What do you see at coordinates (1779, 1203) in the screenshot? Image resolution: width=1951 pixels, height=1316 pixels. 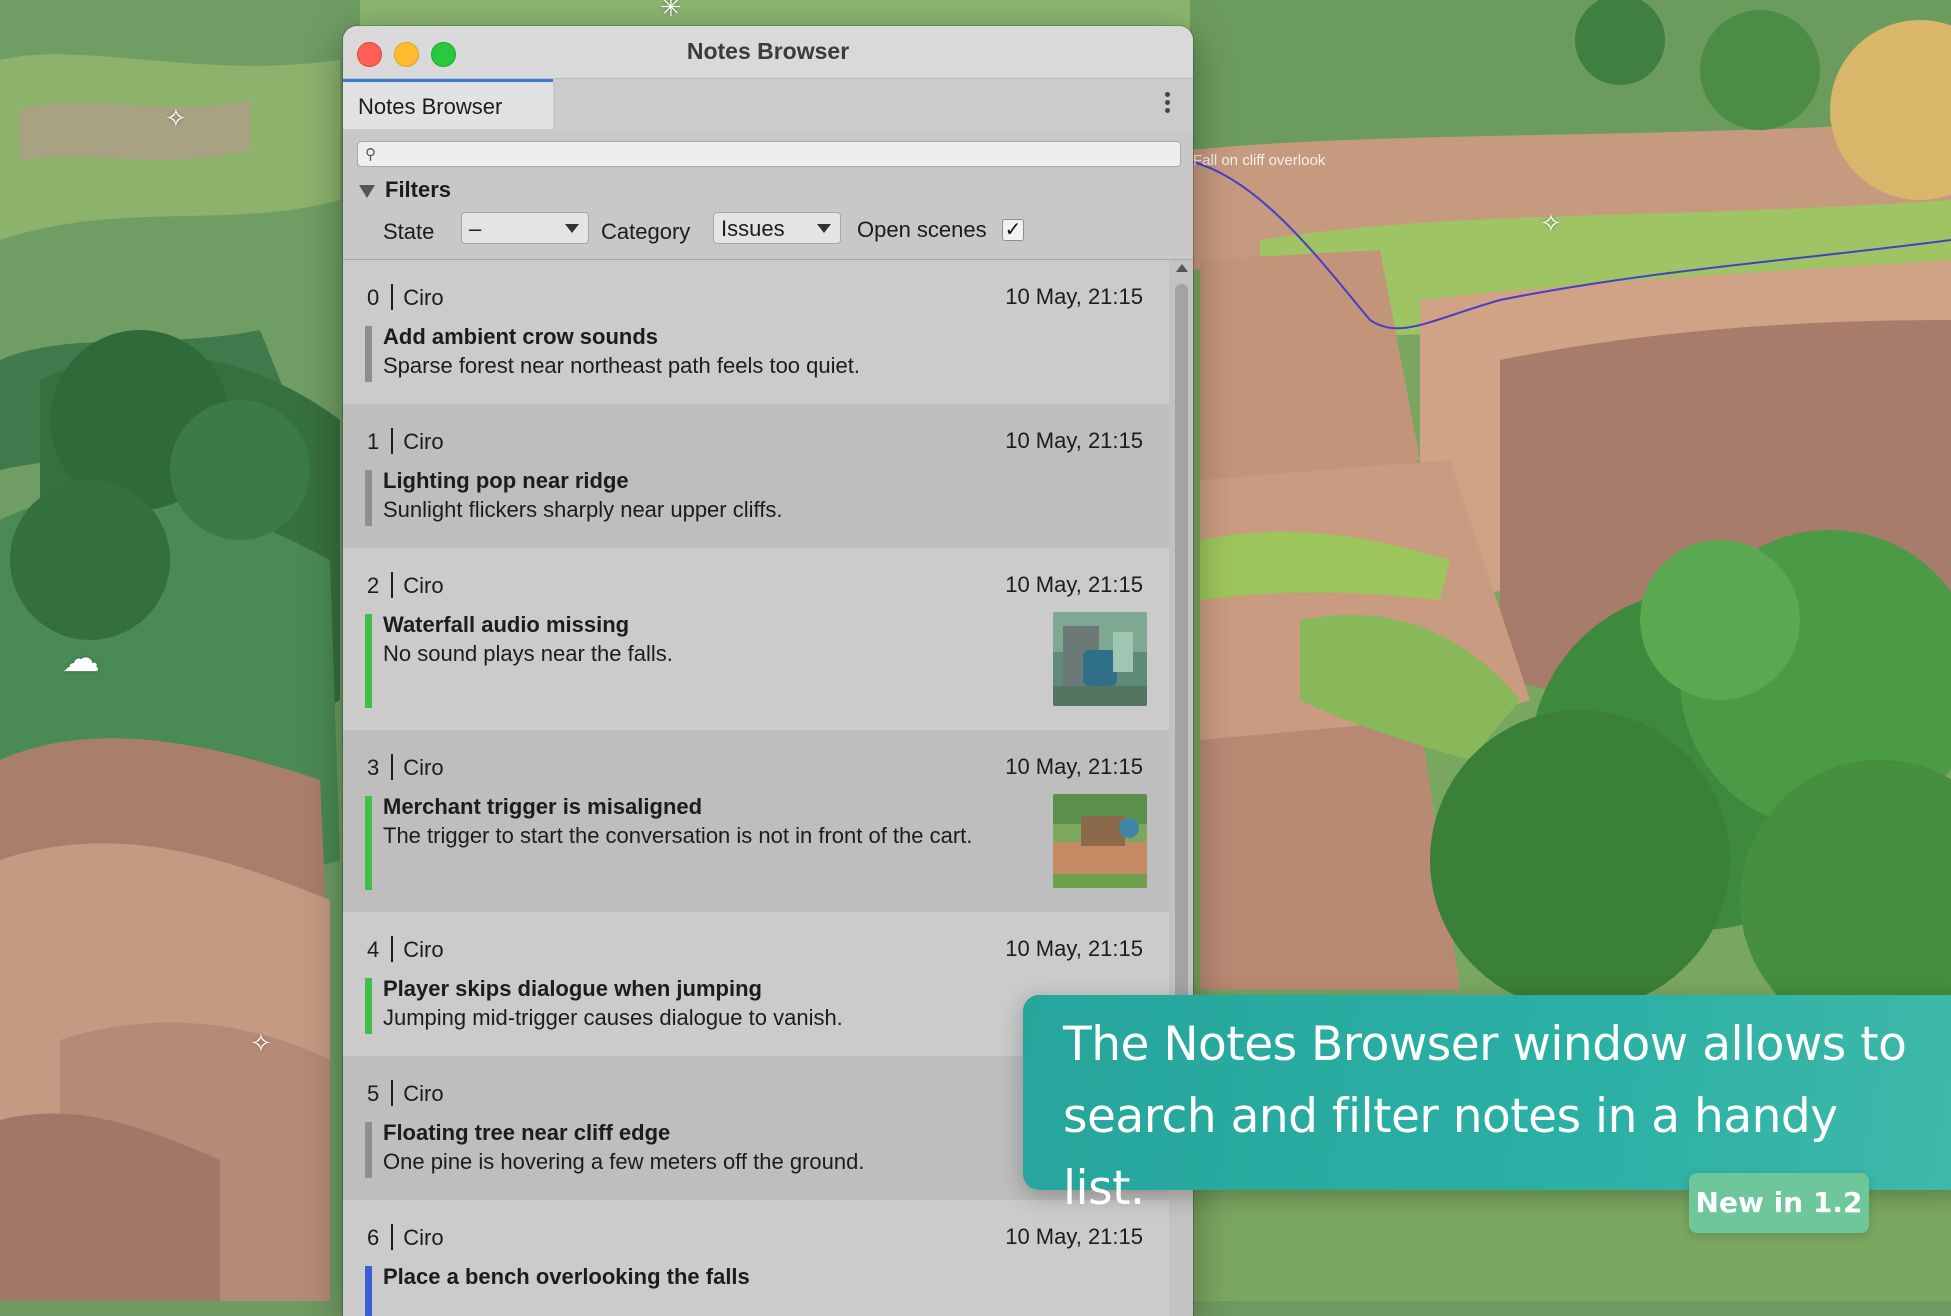 I see `version-badge: New in 1.2` at bounding box center [1779, 1203].